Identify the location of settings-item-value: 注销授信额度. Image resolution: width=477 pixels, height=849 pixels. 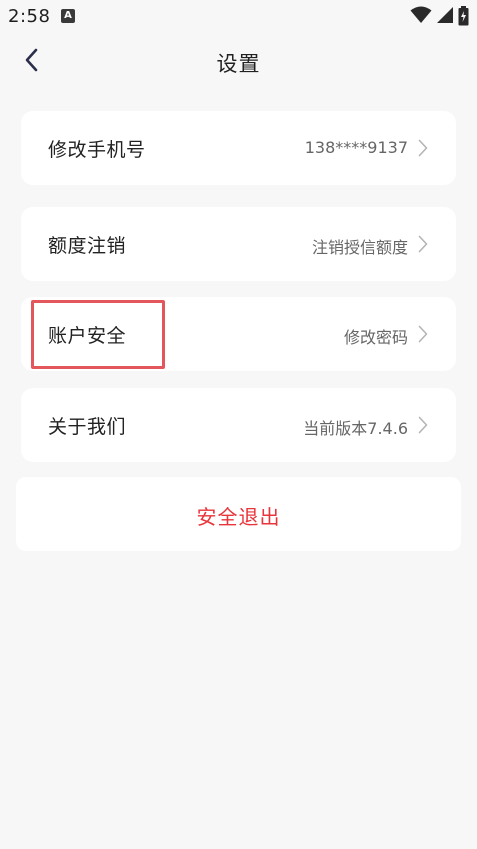
(359, 247).